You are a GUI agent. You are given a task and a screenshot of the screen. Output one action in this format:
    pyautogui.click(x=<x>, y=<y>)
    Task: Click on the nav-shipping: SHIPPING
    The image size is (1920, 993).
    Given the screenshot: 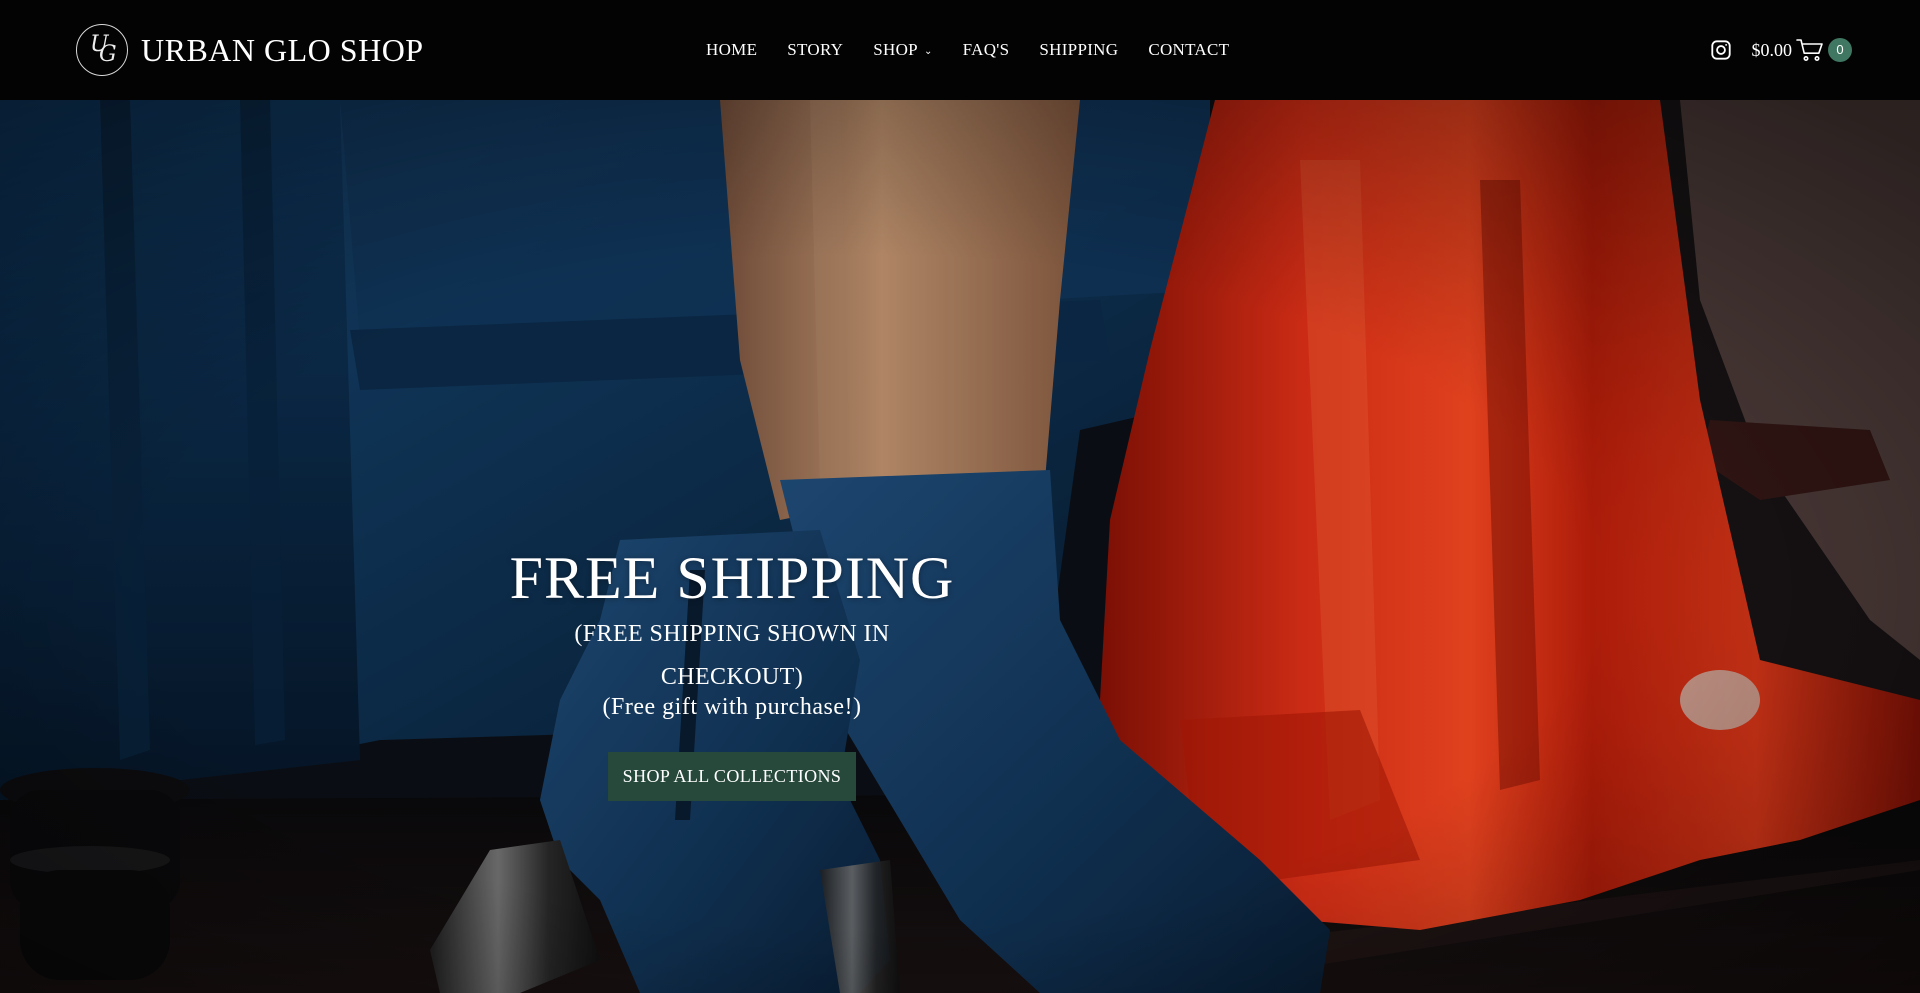 What is the action you would take?
    pyautogui.click(x=1078, y=50)
    